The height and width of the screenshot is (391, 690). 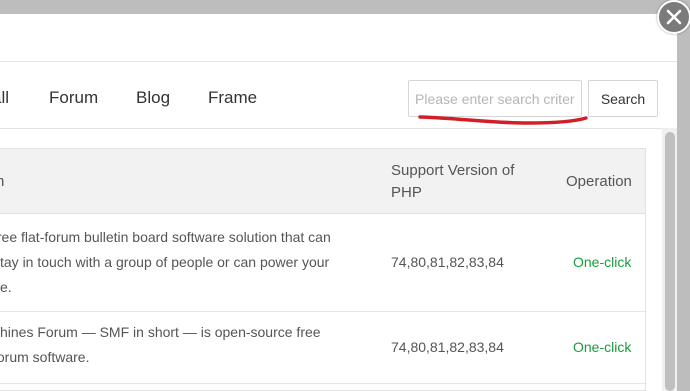 What do you see at coordinates (232, 98) in the screenshot?
I see `tab-frame: Frame` at bounding box center [232, 98].